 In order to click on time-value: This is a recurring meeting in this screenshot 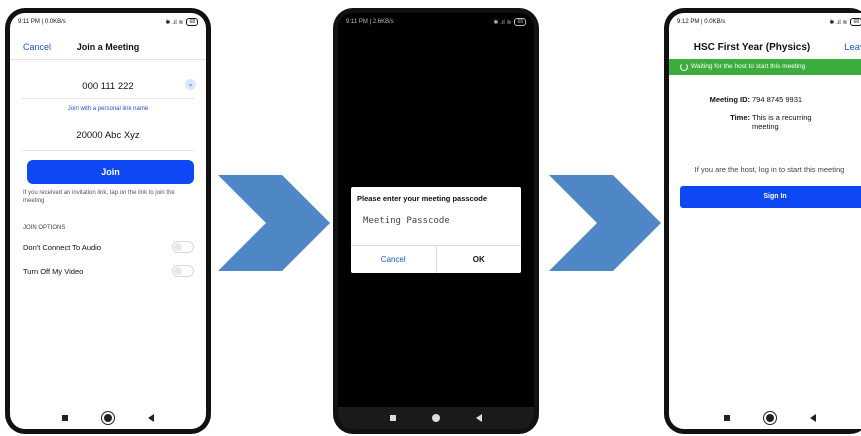, I will do `click(782, 122)`.